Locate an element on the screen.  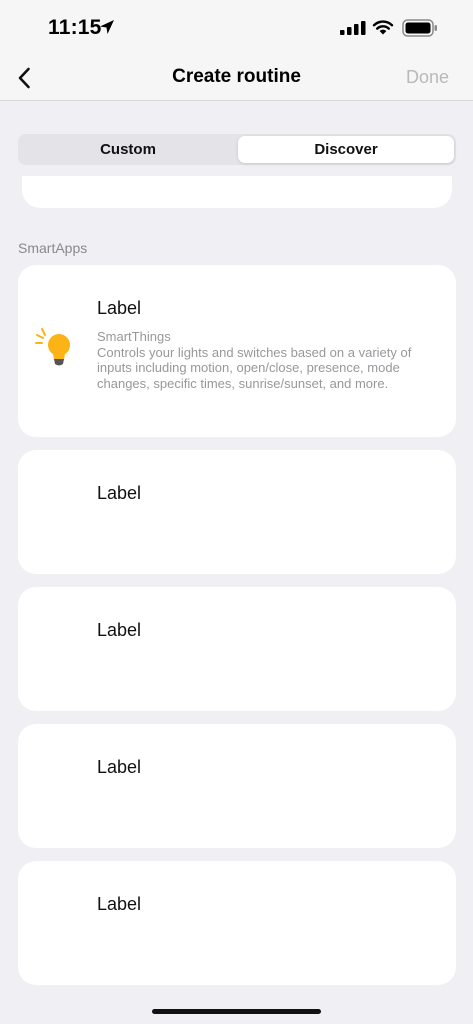
status-bar: 11:15 is located at coordinates (236, 28).